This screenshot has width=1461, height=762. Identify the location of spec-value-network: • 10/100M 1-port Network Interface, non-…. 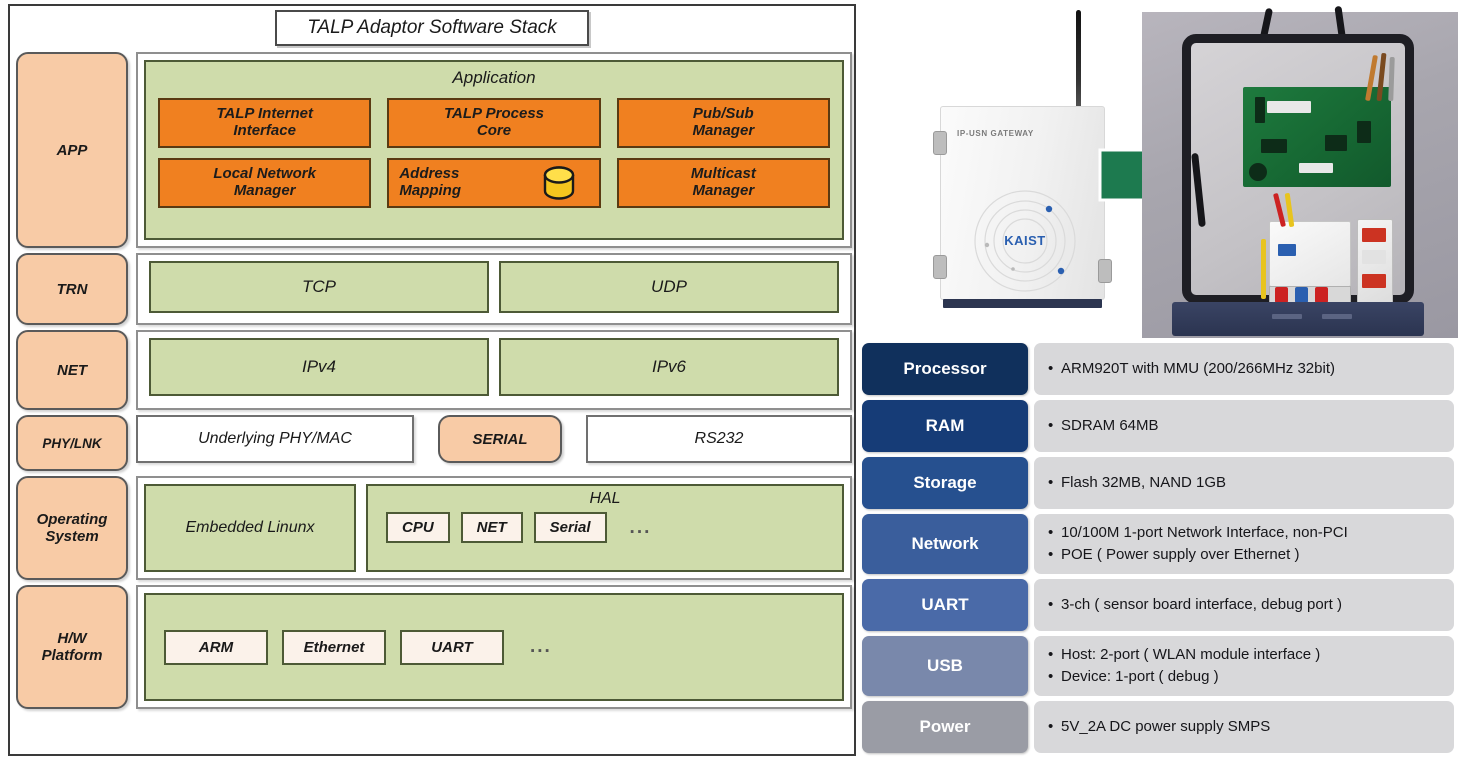
(1244, 544).